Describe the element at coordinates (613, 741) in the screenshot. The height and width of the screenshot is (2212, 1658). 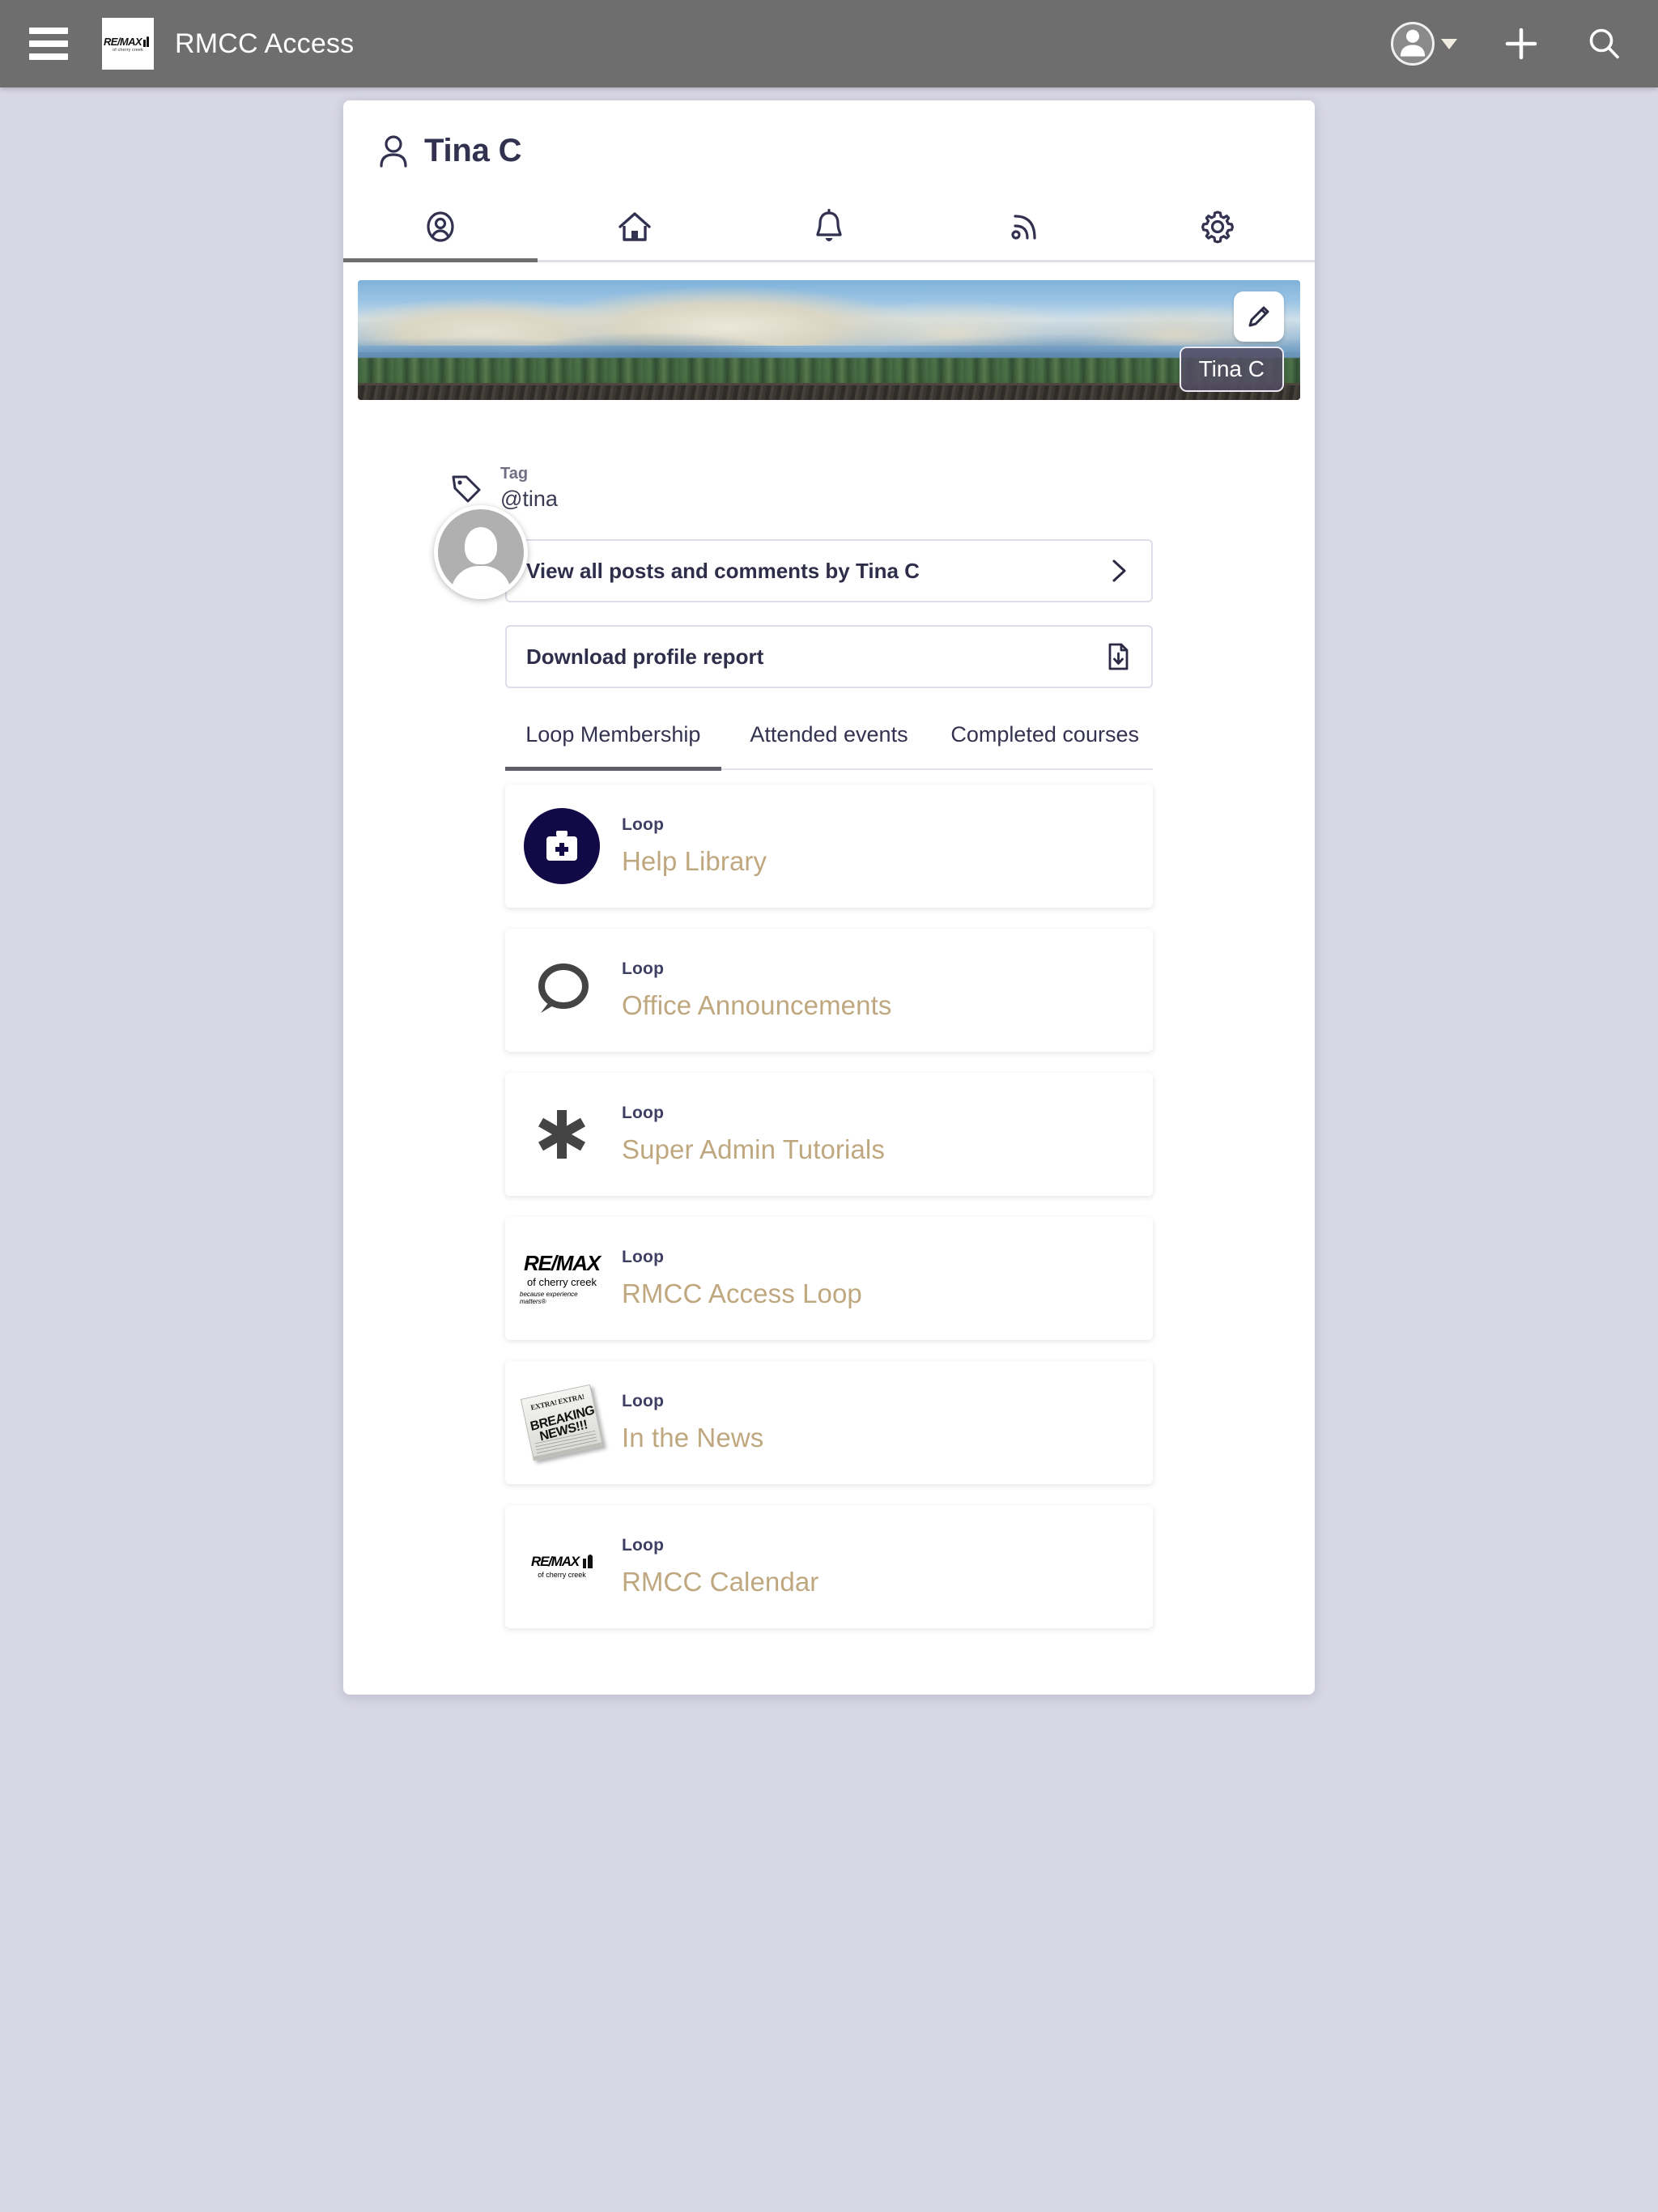
I see `tab-loop-membership: Loop Membership` at that location.